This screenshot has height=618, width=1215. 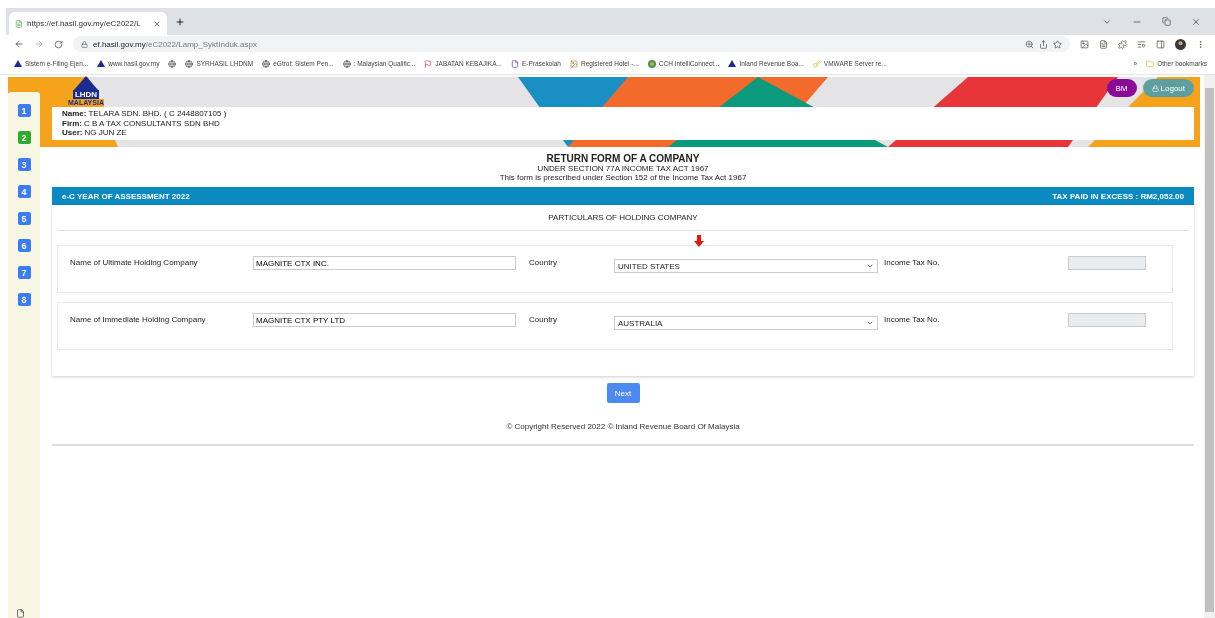 What do you see at coordinates (88, 23) in the screenshot?
I see `browser-tab: https://ef.hasil.gov.my/eC2022/L` at bounding box center [88, 23].